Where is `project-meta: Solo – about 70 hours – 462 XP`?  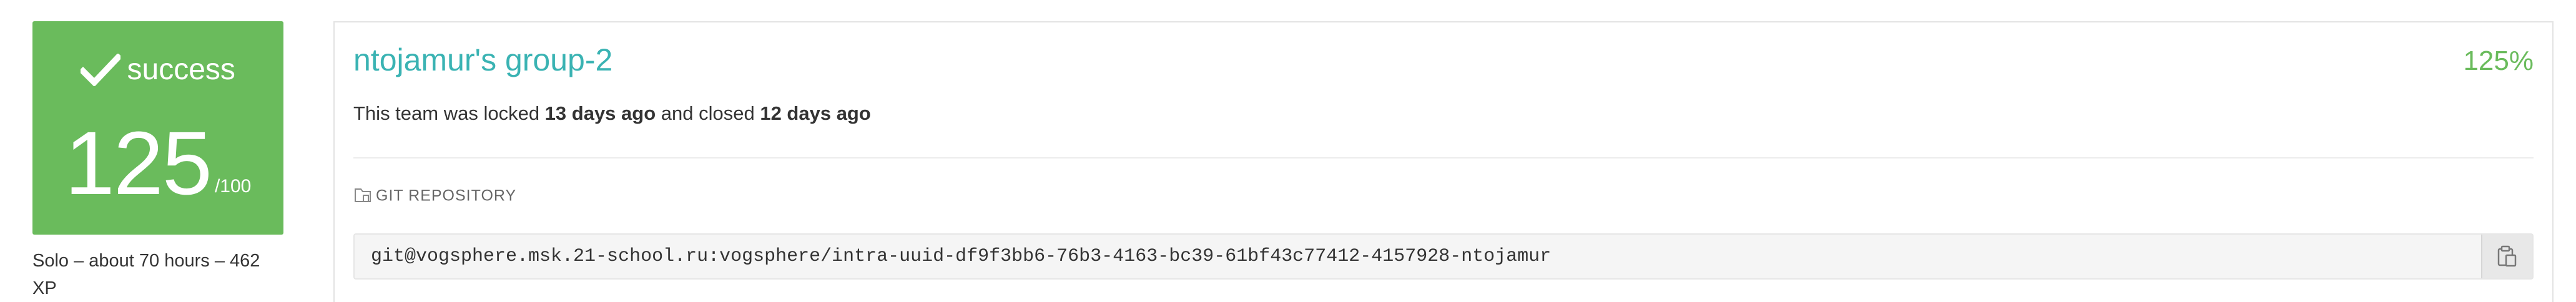 project-meta: Solo – about 70 hours – 462 XP is located at coordinates (146, 274).